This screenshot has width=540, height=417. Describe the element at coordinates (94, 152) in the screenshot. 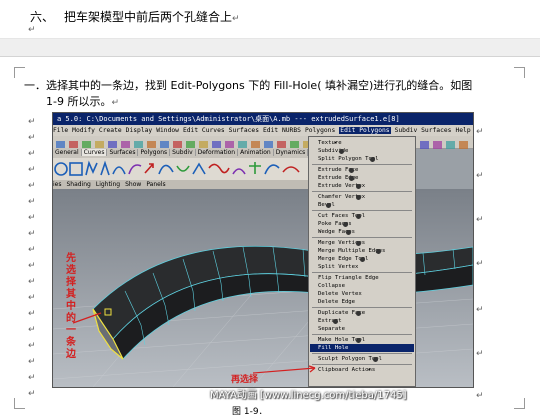

I see `shelf-tab: Curves` at that location.